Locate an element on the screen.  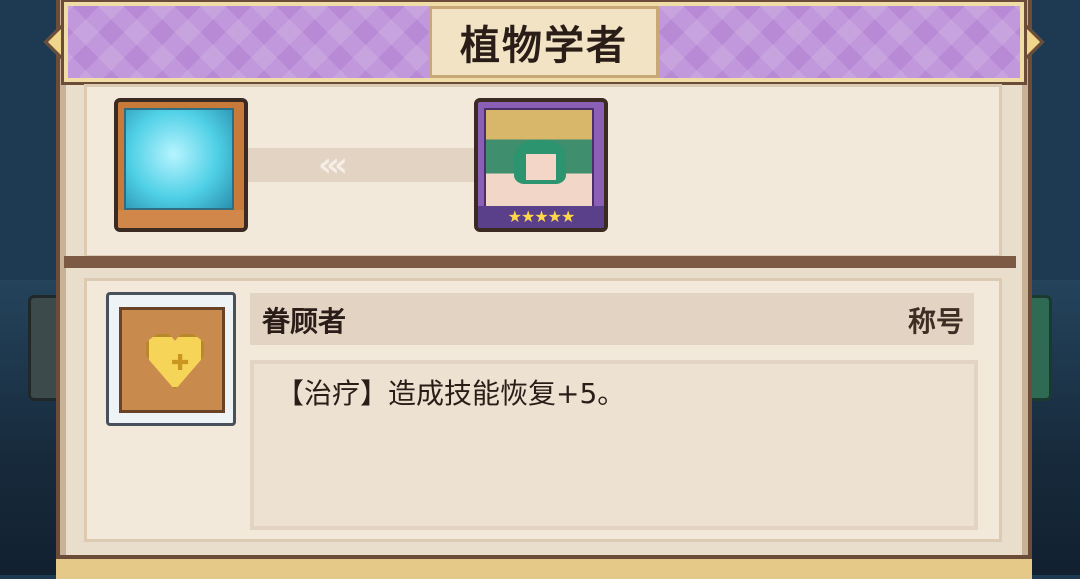
star-rating: ★★★★★ is located at coordinates (541, 217).